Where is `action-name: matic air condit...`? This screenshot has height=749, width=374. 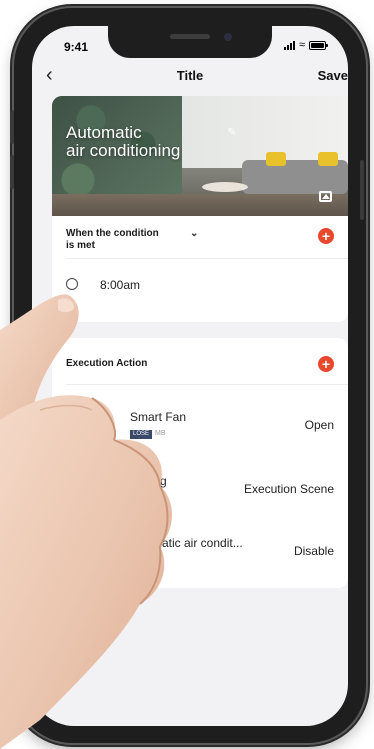 action-name: matic air condit... is located at coordinates (197, 543).